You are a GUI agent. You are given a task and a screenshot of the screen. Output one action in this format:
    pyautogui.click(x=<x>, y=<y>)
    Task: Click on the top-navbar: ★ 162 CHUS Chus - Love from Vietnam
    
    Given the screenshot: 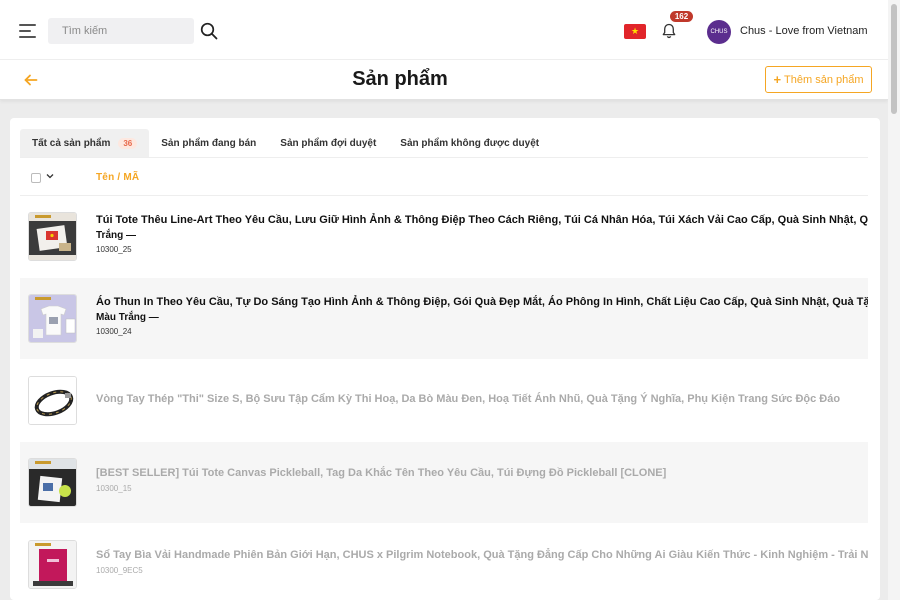 What is the action you would take?
    pyautogui.click(x=444, y=30)
    